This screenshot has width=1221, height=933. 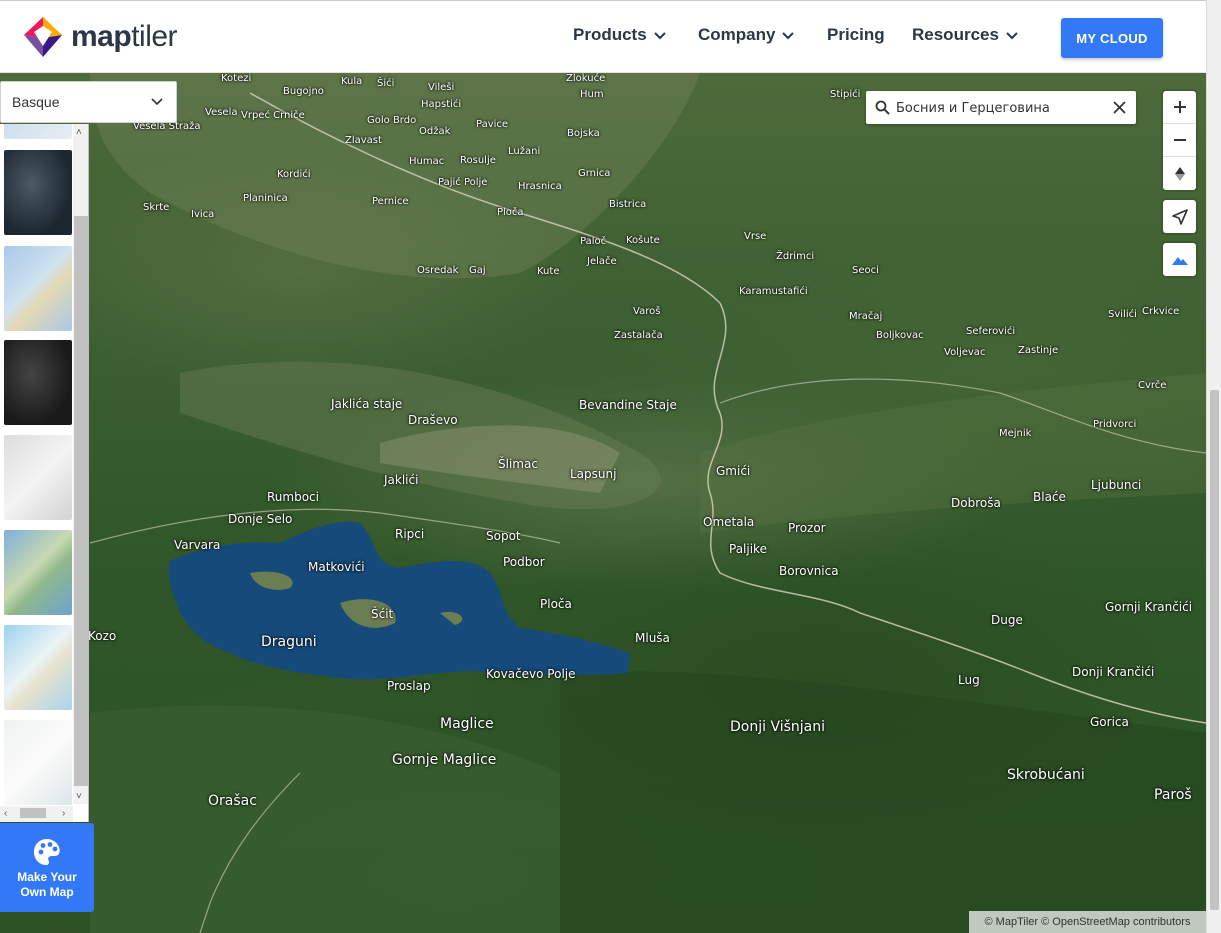 I want to click on geolocate-button, so click(x=1179, y=216).